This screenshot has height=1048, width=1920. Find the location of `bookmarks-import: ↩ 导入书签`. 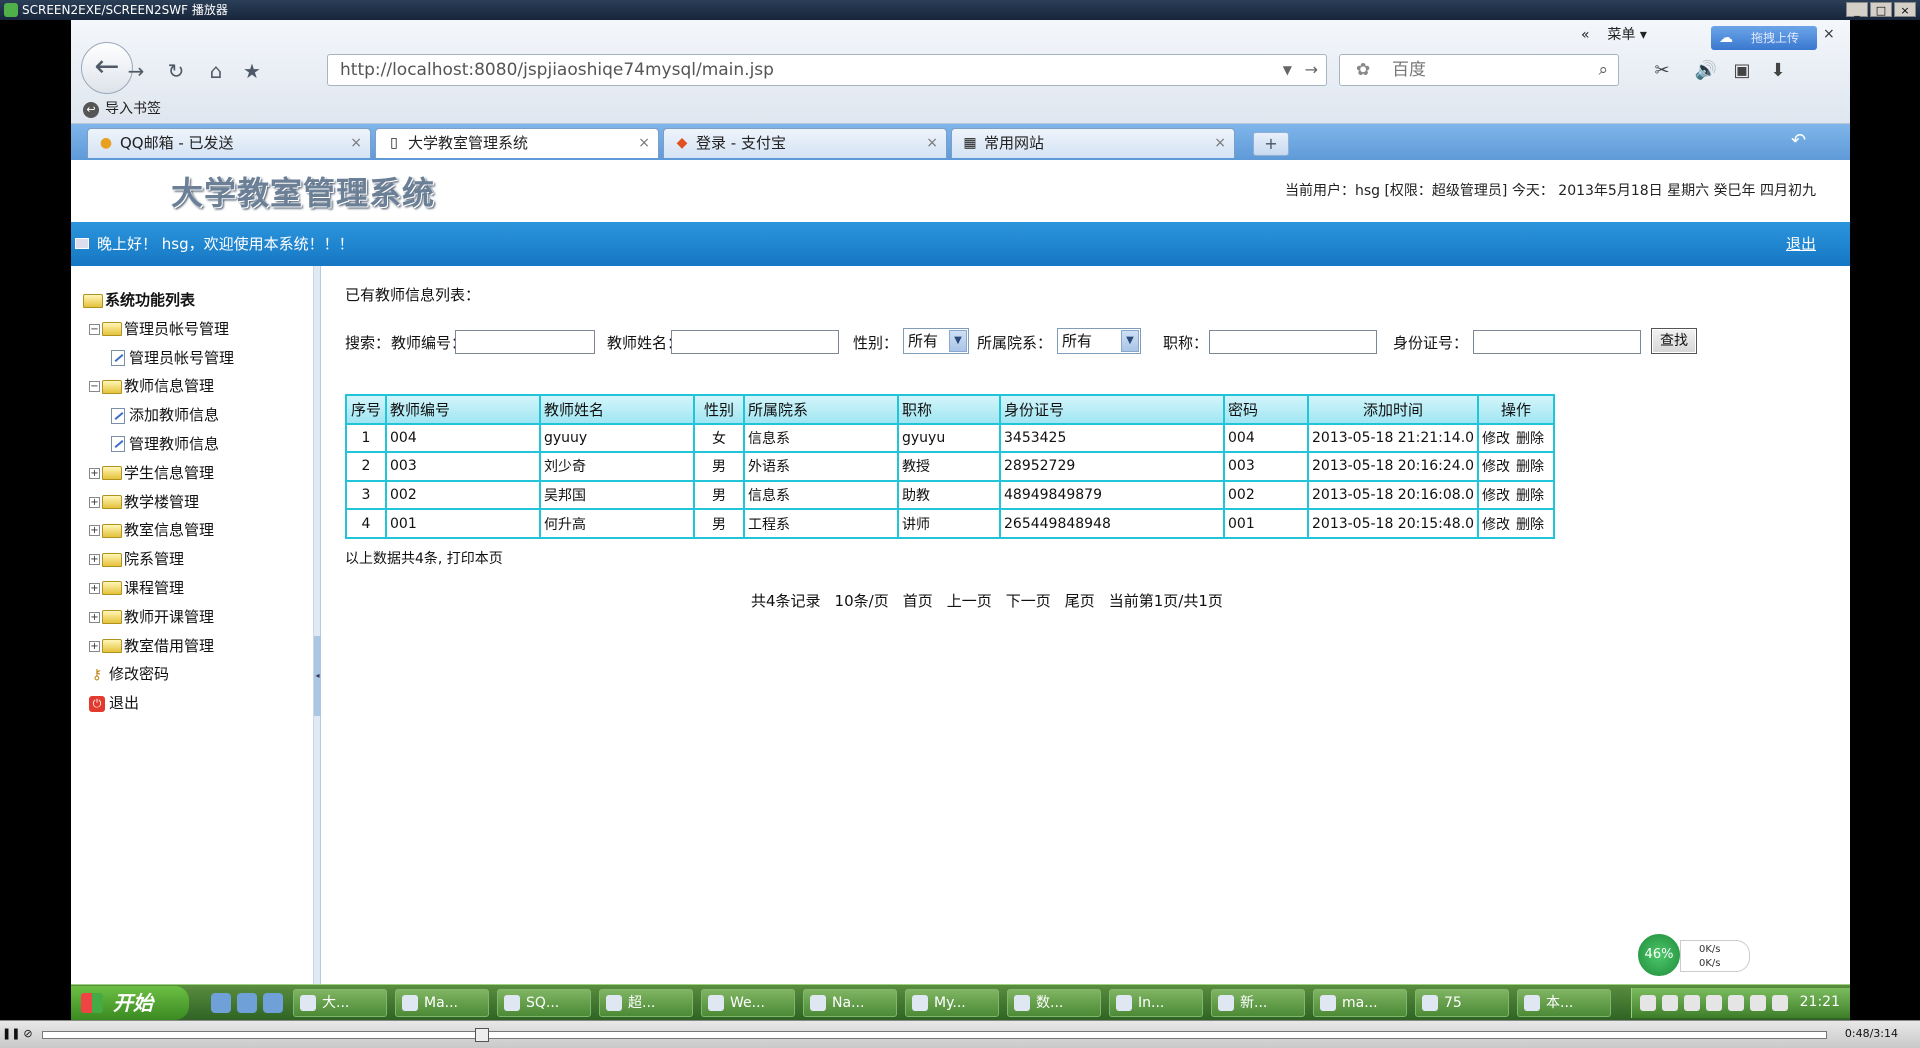

bookmarks-import: ↩ 导入书签 is located at coordinates (122, 108).